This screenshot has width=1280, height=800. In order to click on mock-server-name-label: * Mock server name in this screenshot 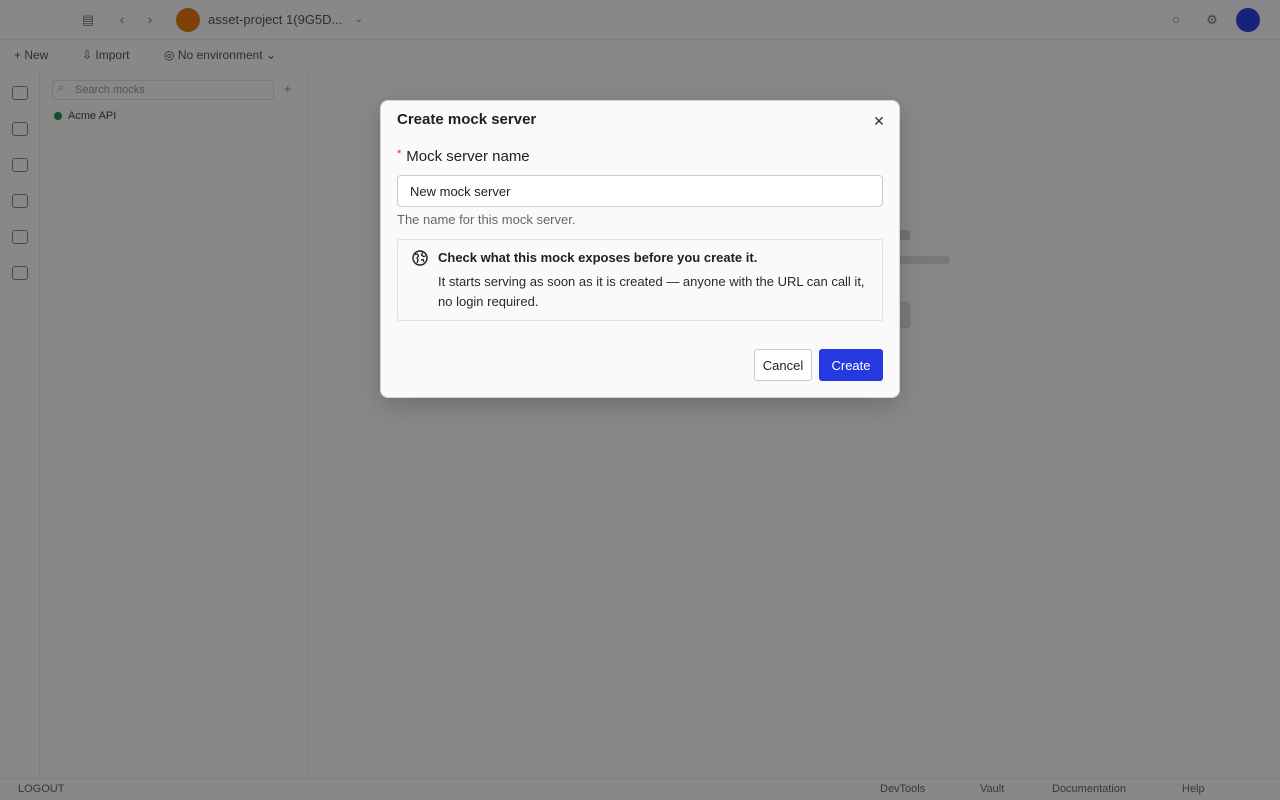, I will do `click(463, 156)`.